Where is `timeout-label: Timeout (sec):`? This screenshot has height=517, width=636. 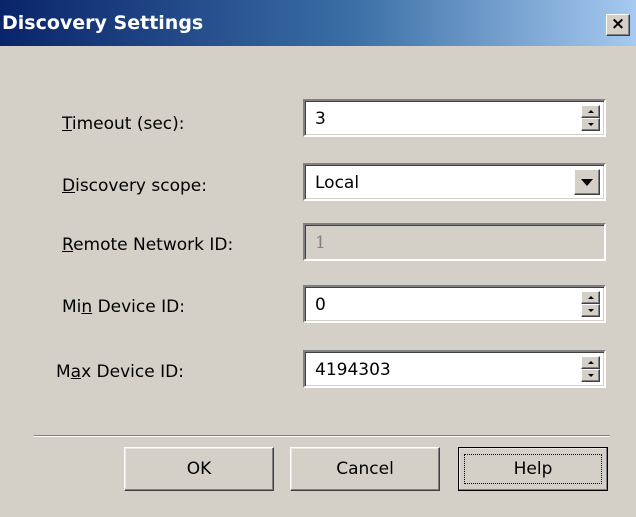 timeout-label: Timeout (sec): is located at coordinates (123, 124).